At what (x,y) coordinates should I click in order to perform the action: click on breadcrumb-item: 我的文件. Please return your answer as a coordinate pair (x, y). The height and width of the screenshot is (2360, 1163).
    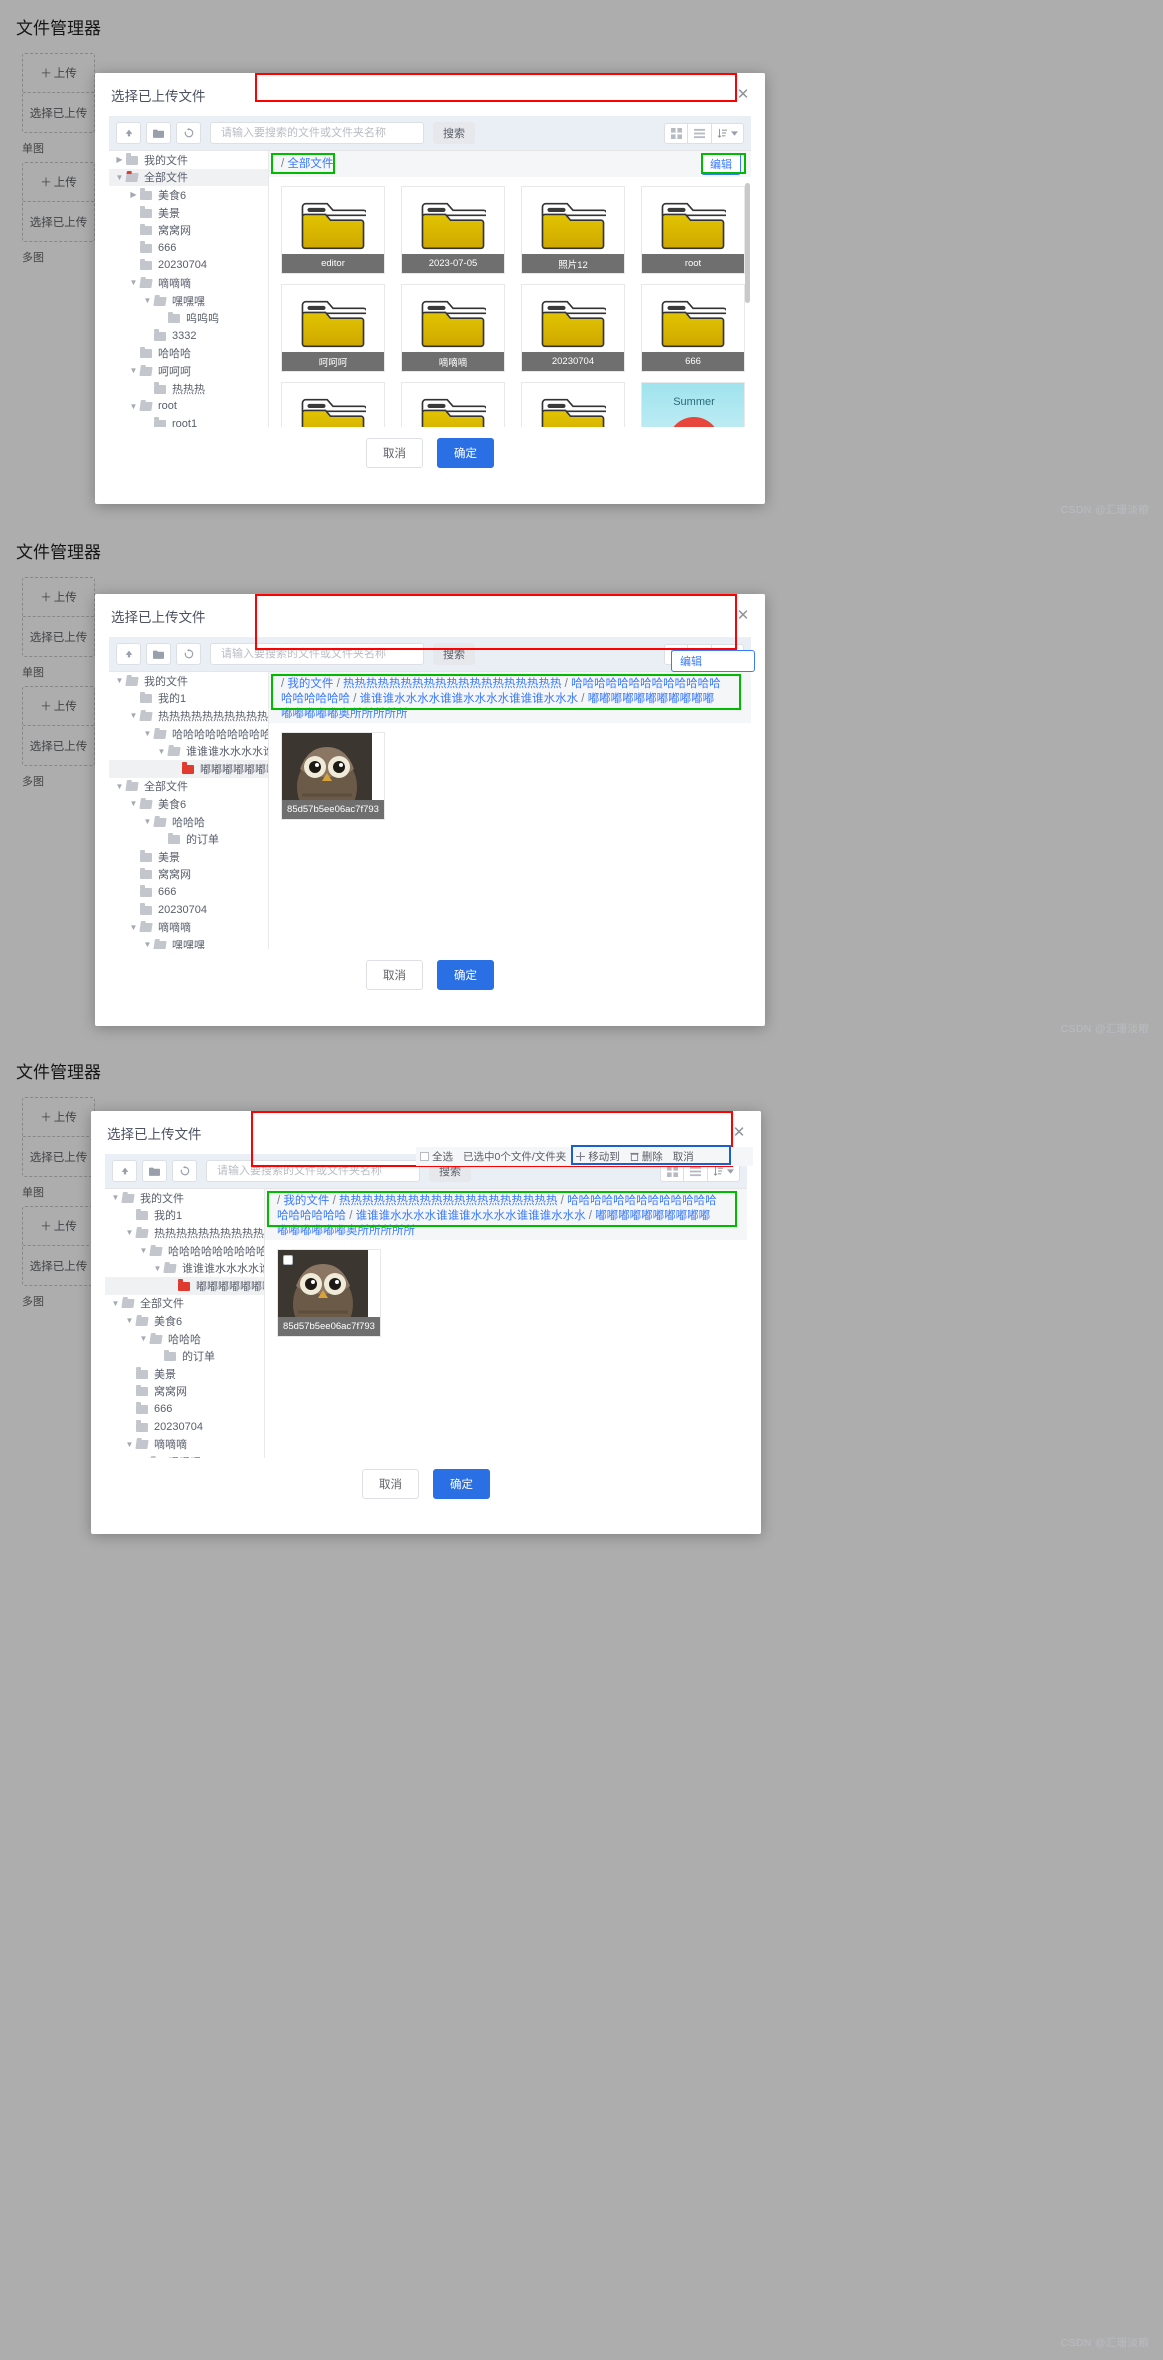
    Looking at the image, I should click on (310, 684).